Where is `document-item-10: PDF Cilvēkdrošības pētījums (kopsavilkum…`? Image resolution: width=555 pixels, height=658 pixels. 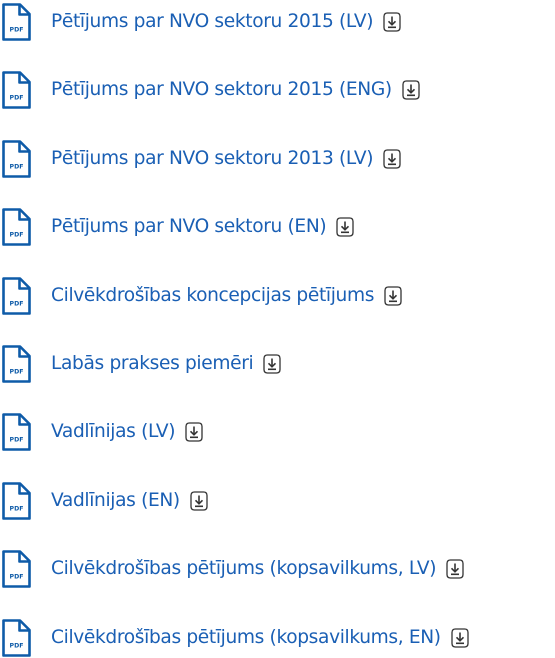
document-item-10: PDF Cilvēkdrošības pētījums (kopsavilkum… is located at coordinates (234, 638).